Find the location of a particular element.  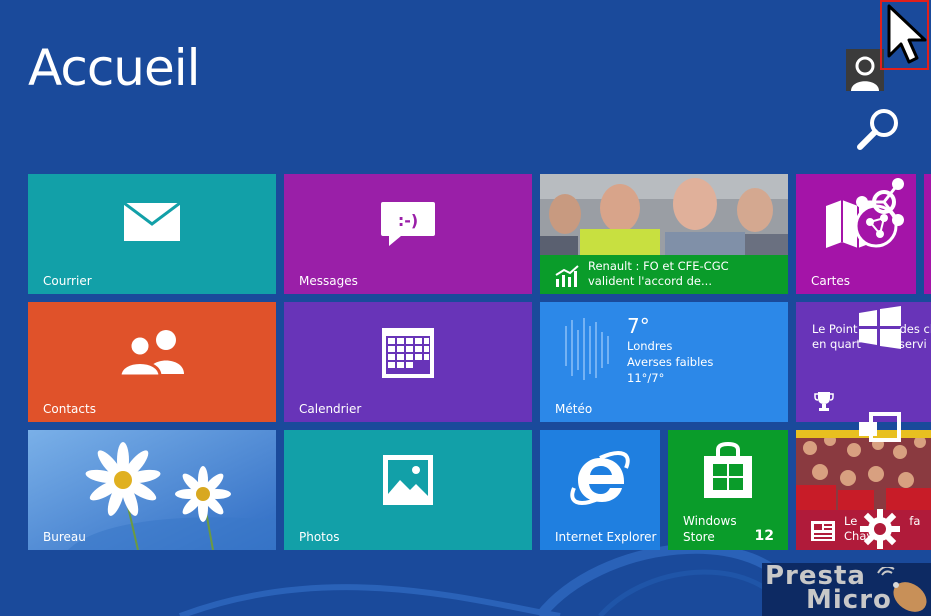

search-icon is located at coordinates (879, 128).